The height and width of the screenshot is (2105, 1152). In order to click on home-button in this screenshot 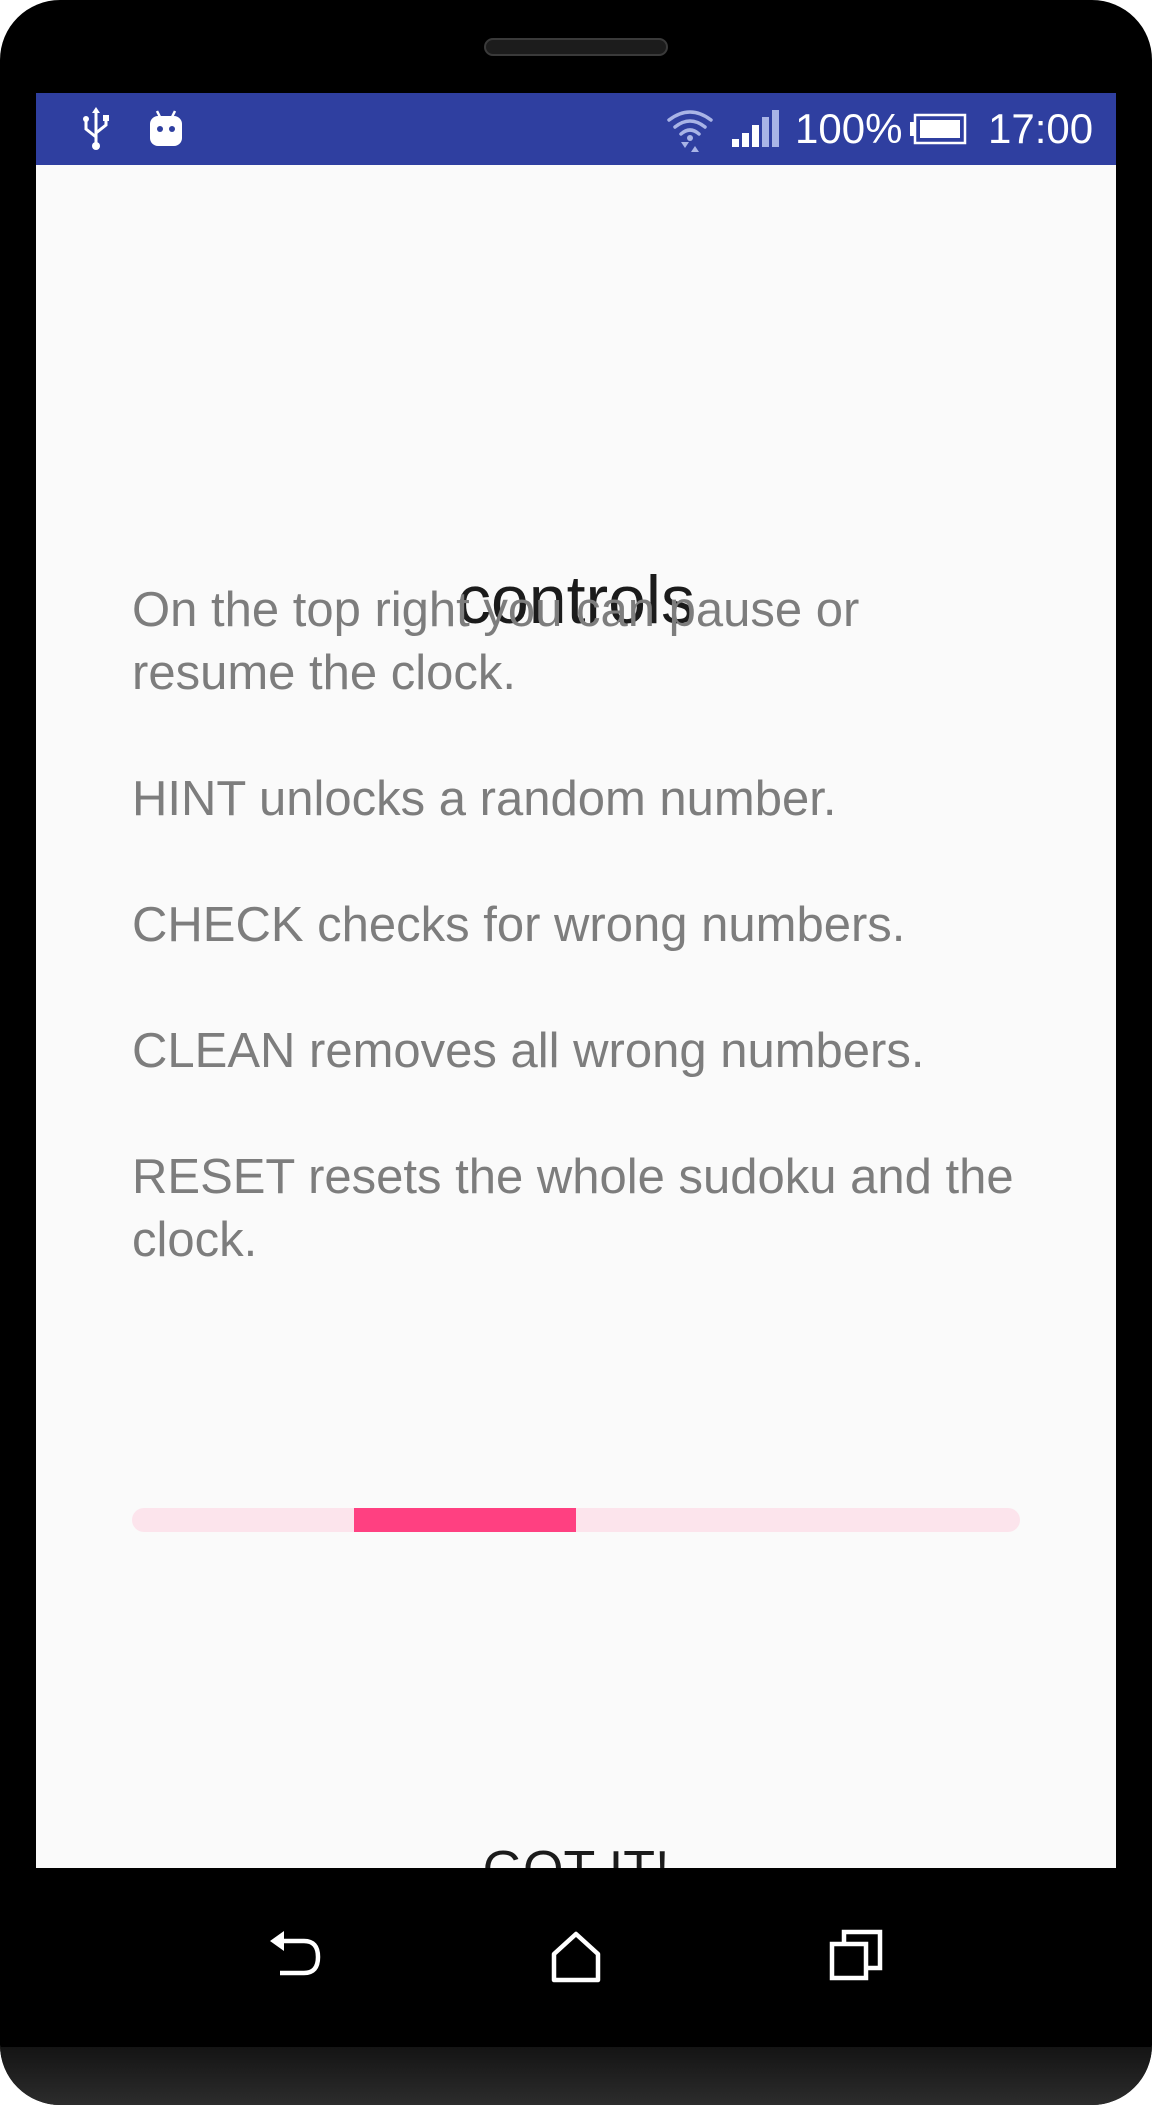, I will do `click(576, 1958)`.